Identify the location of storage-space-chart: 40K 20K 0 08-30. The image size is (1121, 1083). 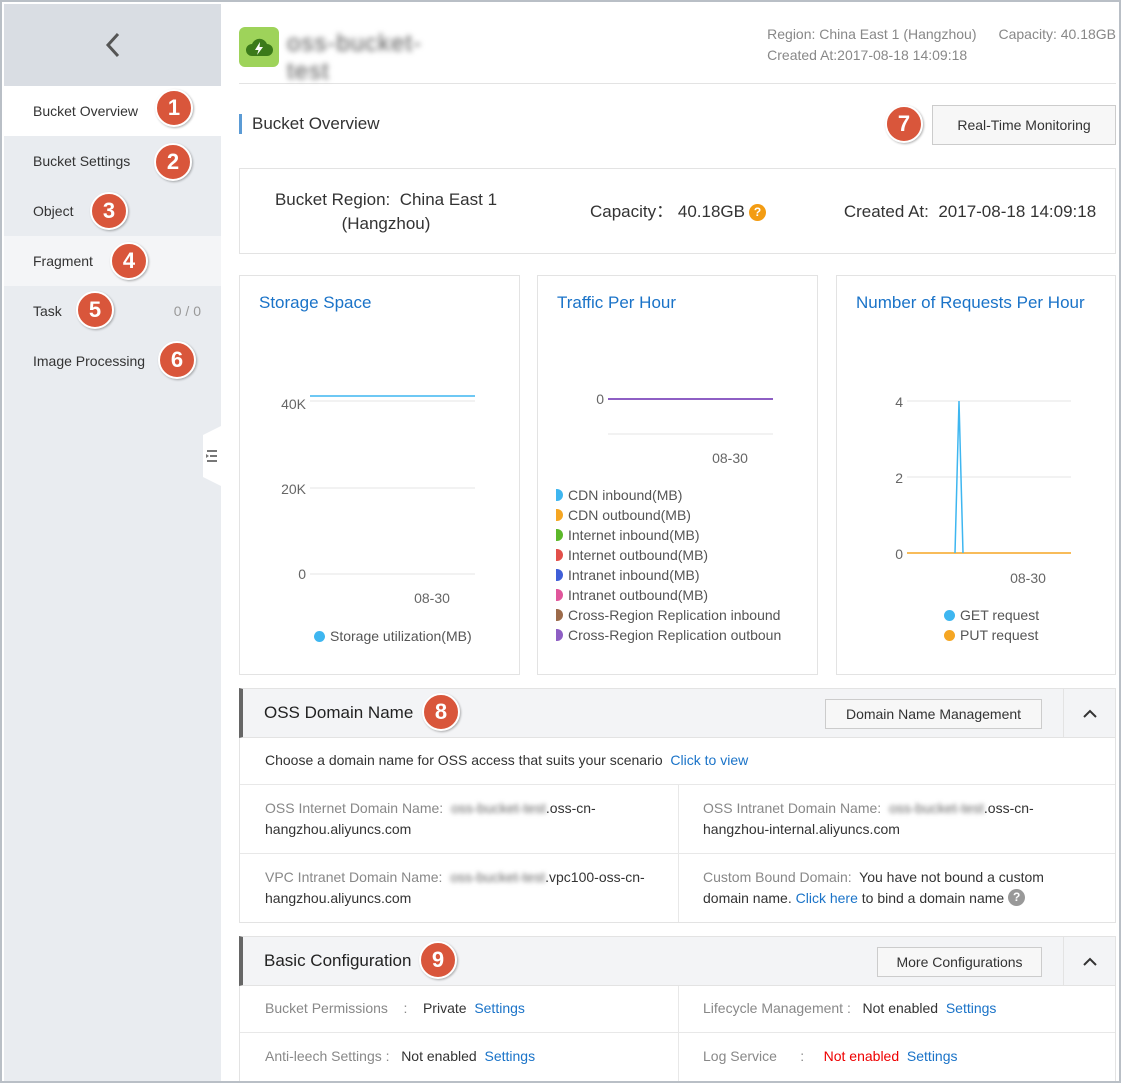
(378, 500).